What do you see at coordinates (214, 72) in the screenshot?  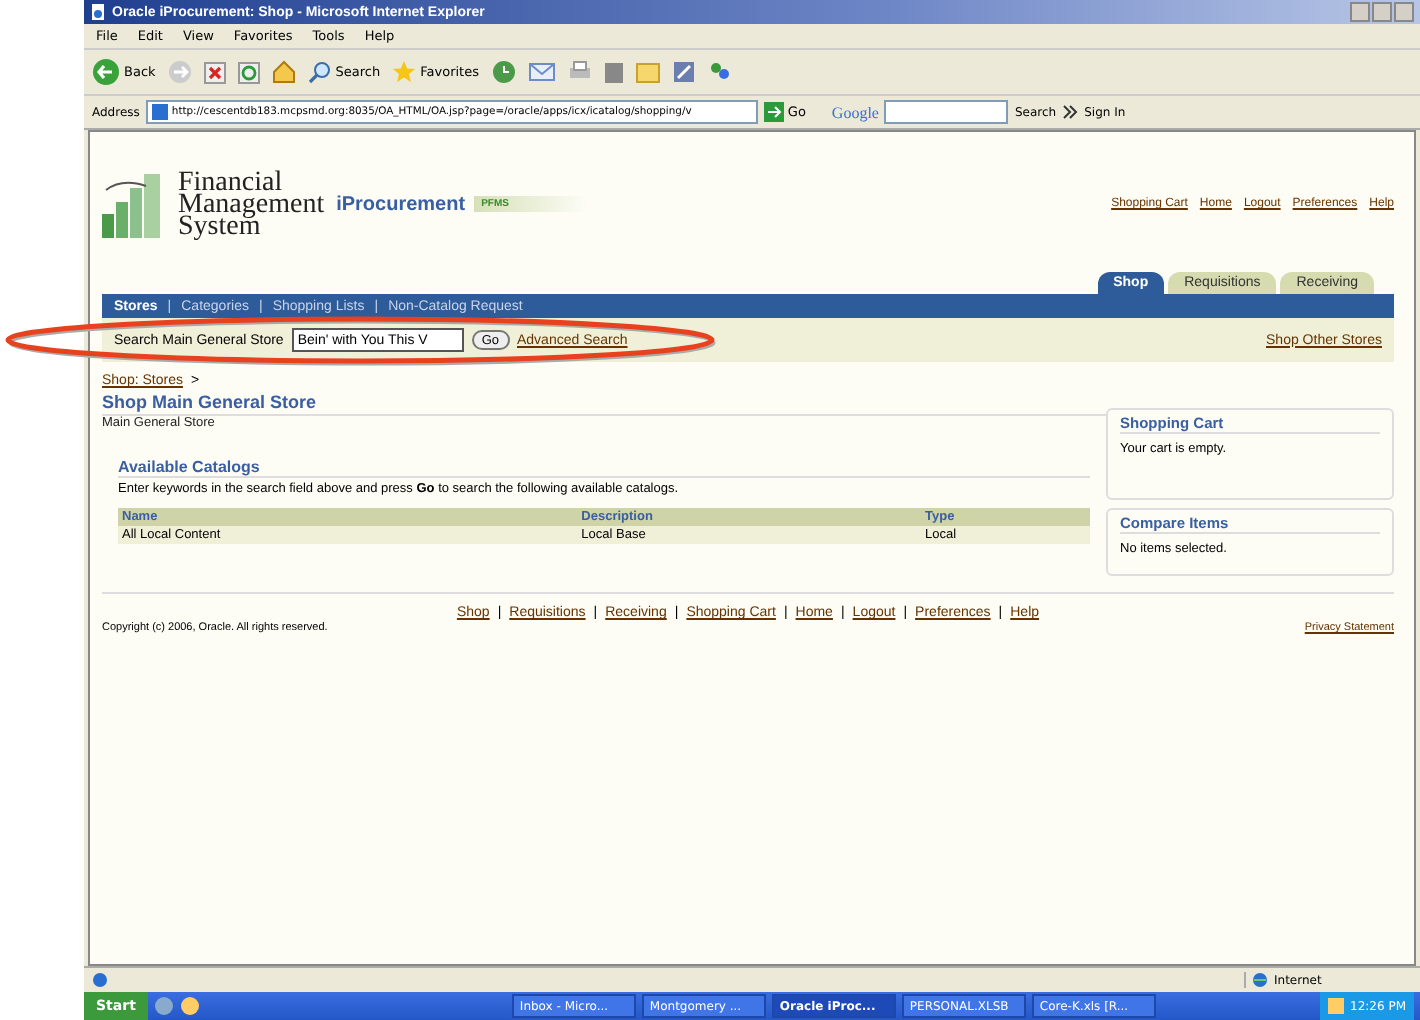 I see `stop-icon` at bounding box center [214, 72].